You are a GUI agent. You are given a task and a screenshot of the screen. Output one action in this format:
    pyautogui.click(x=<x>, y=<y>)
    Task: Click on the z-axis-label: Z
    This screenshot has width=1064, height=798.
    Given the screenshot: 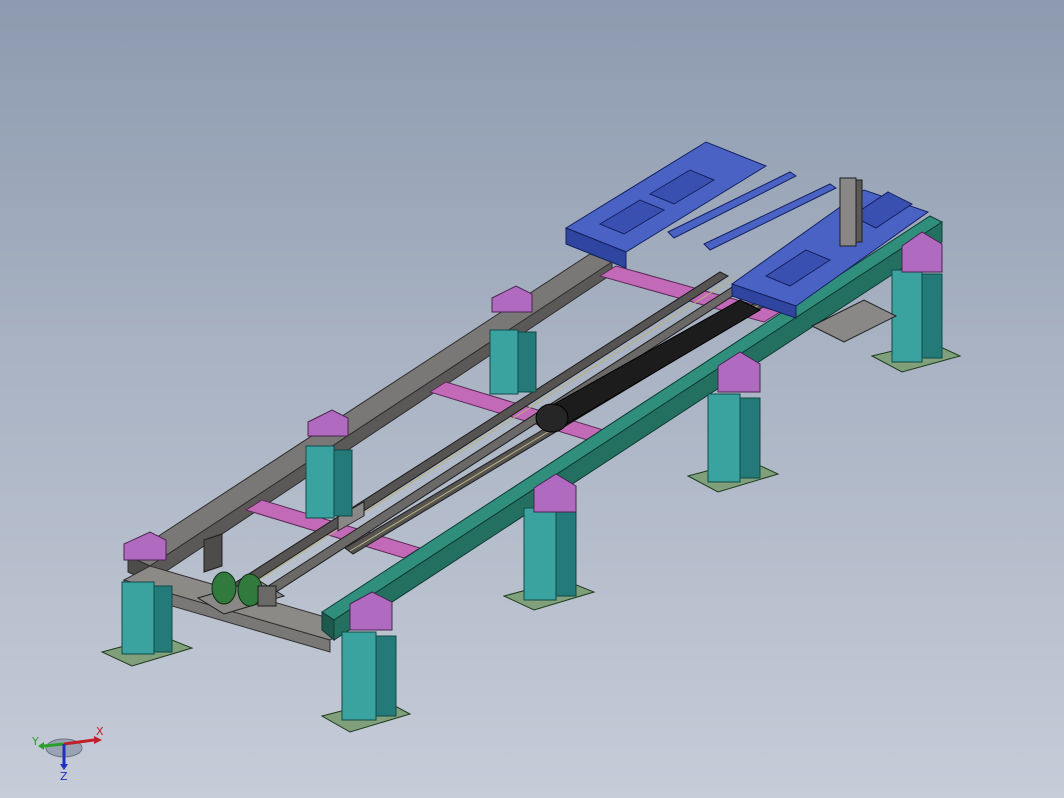 What is the action you would take?
    pyautogui.click(x=64, y=776)
    